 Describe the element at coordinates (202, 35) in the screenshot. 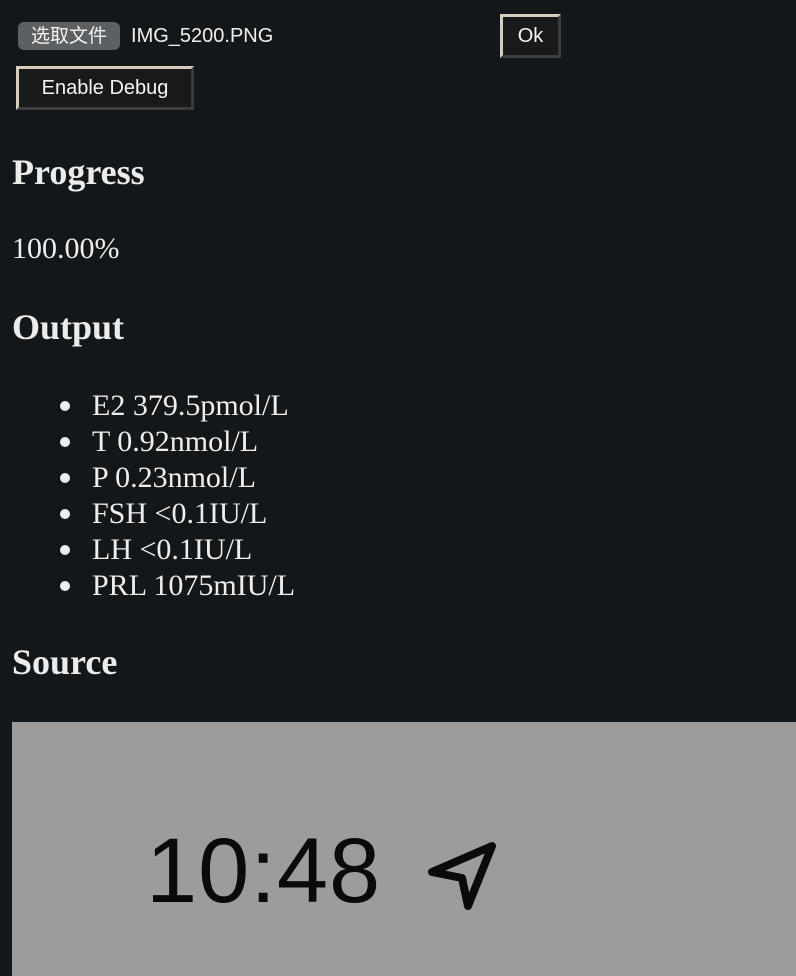

I see `selected-file-name: IMG_5200.PNG` at that location.